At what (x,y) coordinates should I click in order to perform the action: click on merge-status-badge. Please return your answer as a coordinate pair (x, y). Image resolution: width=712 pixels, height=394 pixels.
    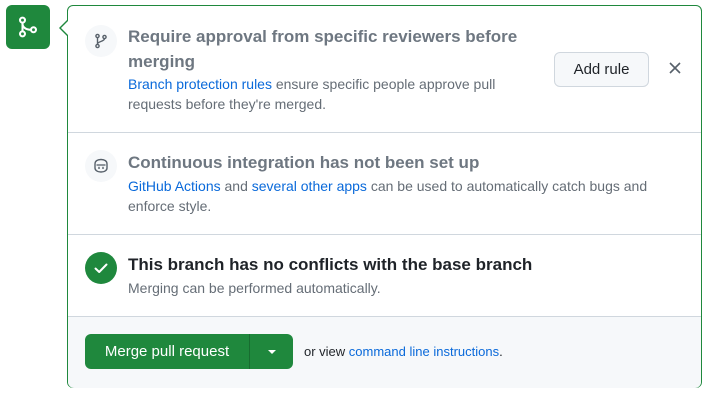
    Looking at the image, I should click on (28, 27).